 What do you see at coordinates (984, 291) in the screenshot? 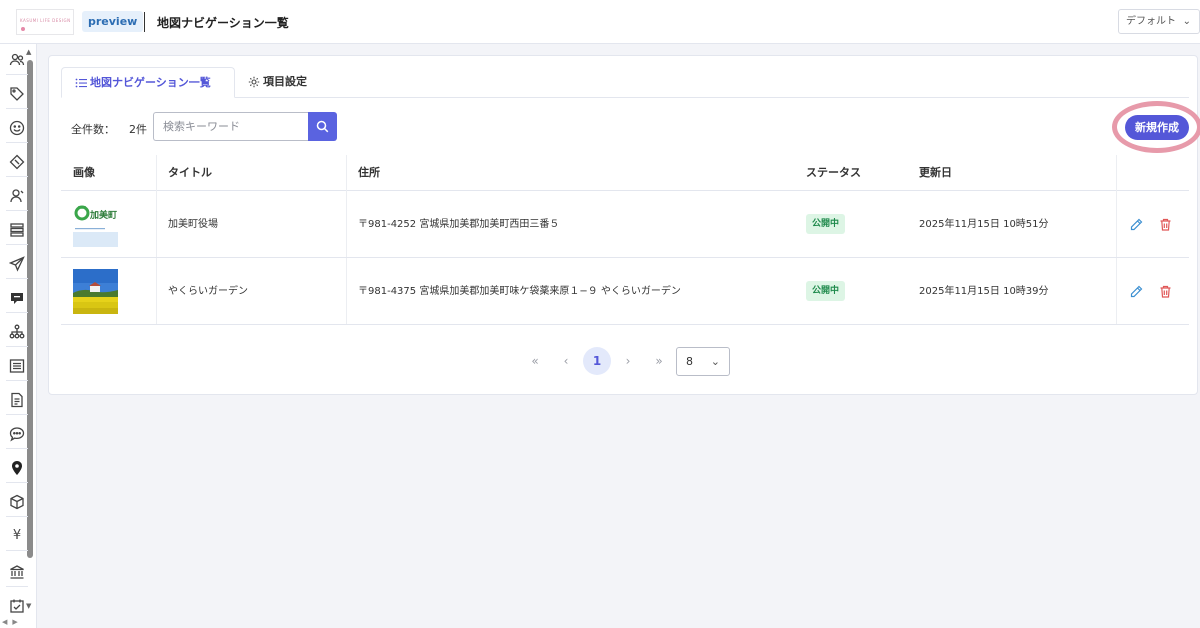
I see `row-updated: 2025年11月15日 10時39分` at bounding box center [984, 291].